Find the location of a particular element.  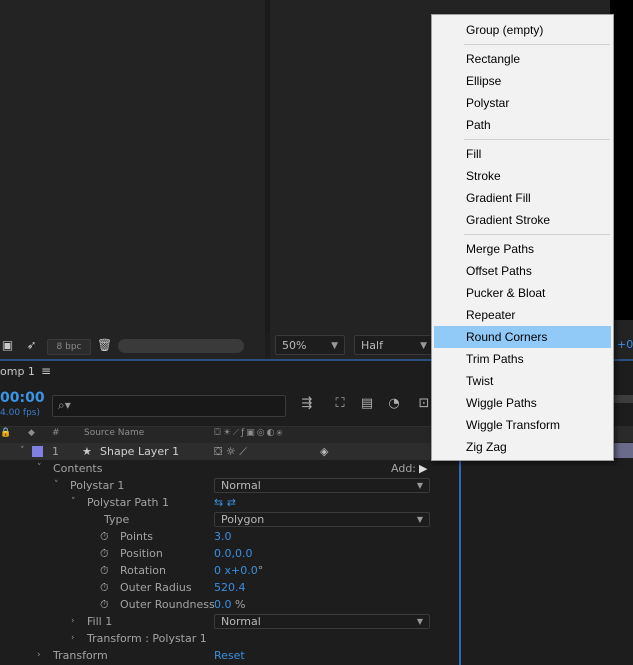

search-icon: ⌕▾ is located at coordinates (64, 405).